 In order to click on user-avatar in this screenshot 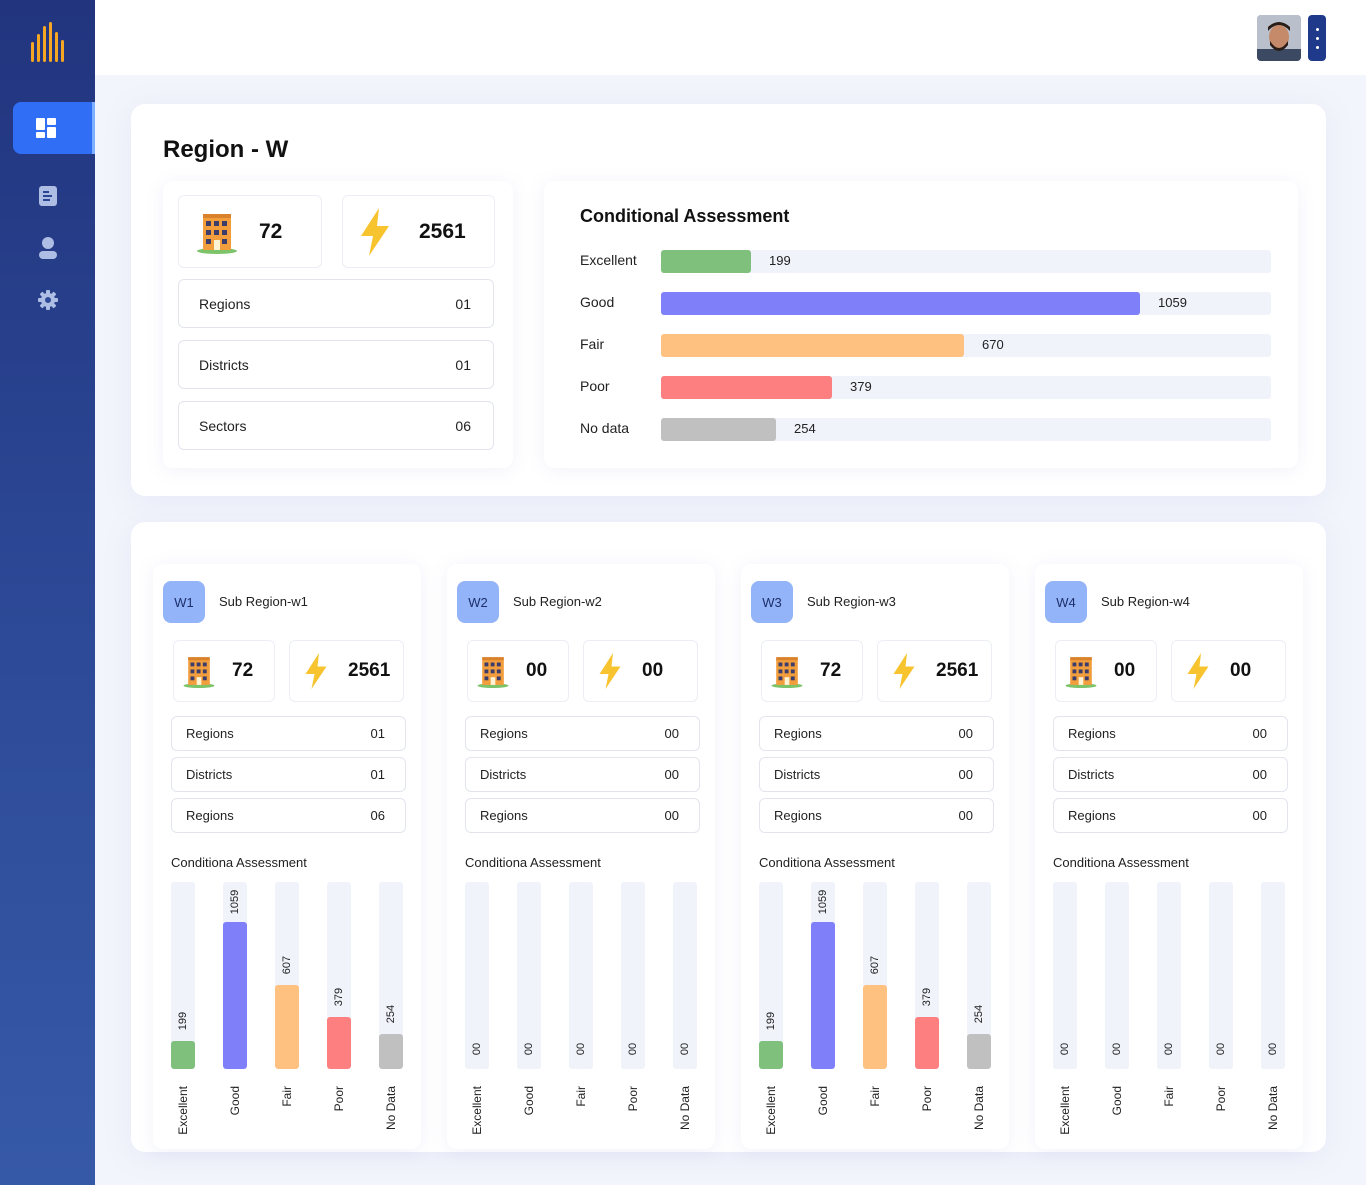, I will do `click(1279, 38)`.